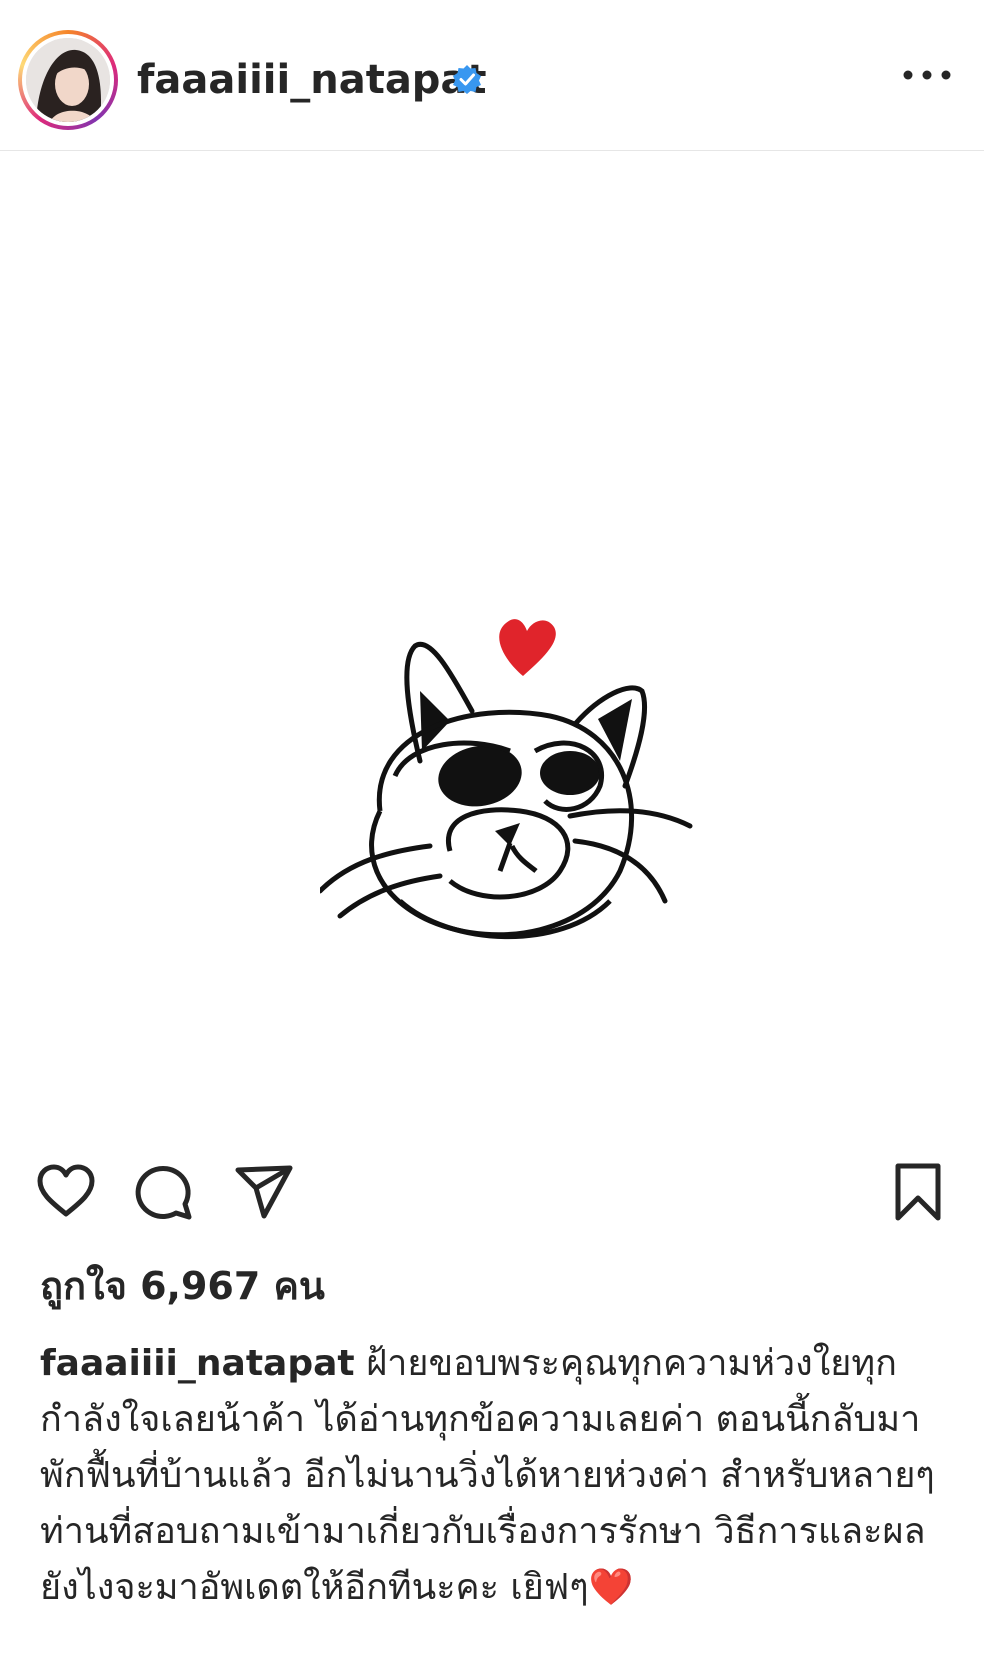 This screenshot has height=1666, width=984. Describe the element at coordinates (312, 80) in the screenshot. I see `header-username: faaaiiii_natapat` at that location.